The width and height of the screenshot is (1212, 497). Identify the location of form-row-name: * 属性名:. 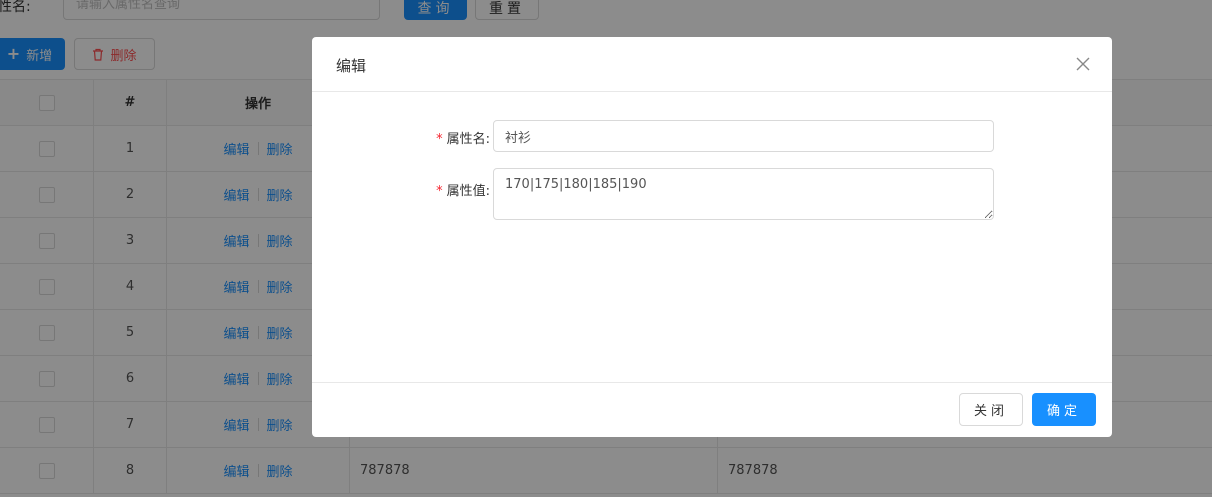
(712, 136).